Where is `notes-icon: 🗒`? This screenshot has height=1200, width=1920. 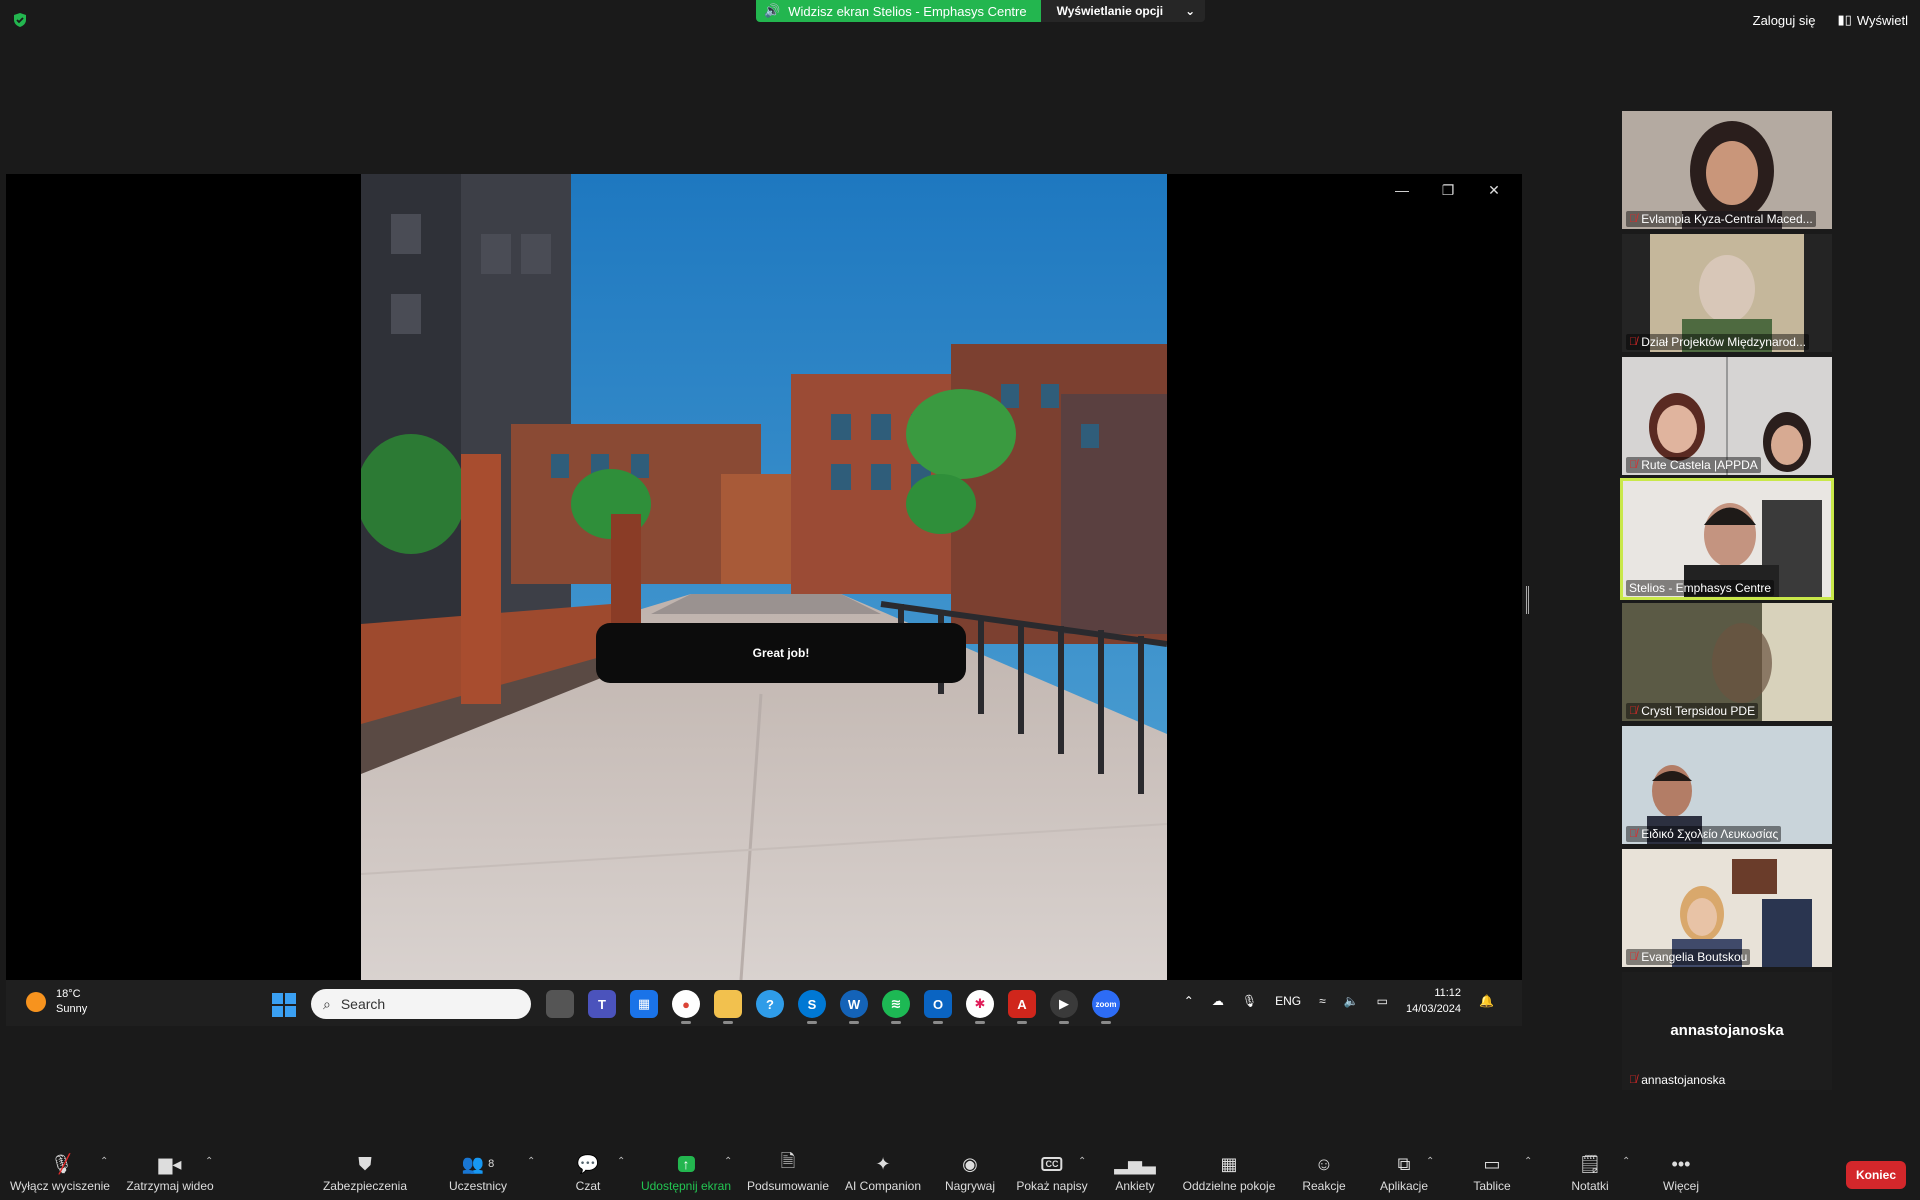
notes-icon: 🗒 is located at coordinates (1590, 1163).